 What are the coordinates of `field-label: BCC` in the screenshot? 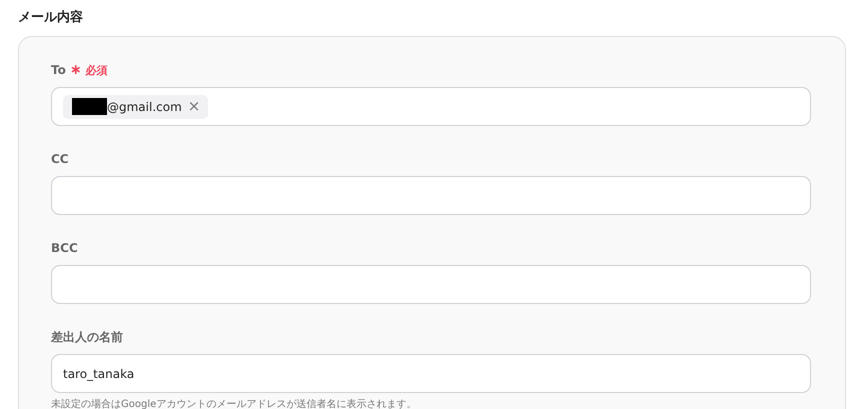 It's located at (64, 248).